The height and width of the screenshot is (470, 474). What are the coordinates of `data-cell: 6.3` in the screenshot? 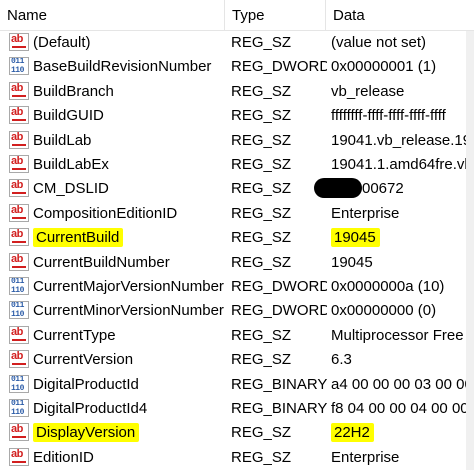 It's located at (398, 360).